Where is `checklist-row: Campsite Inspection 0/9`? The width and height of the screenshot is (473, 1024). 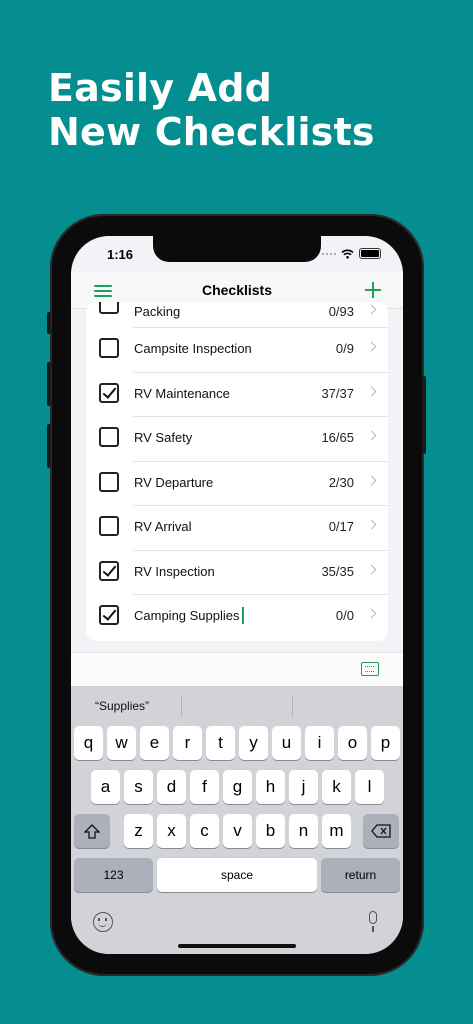
checklist-row: Campsite Inspection 0/9 is located at coordinates (237, 350).